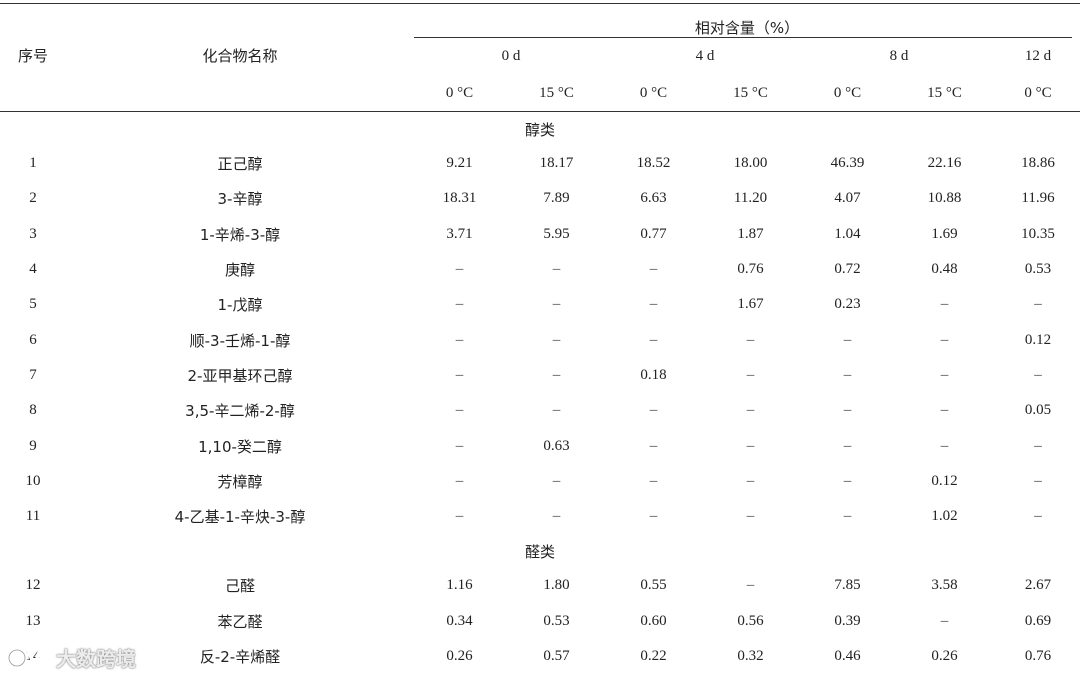  What do you see at coordinates (1038, 163) in the screenshot?
I see `cell-value: 18.86` at bounding box center [1038, 163].